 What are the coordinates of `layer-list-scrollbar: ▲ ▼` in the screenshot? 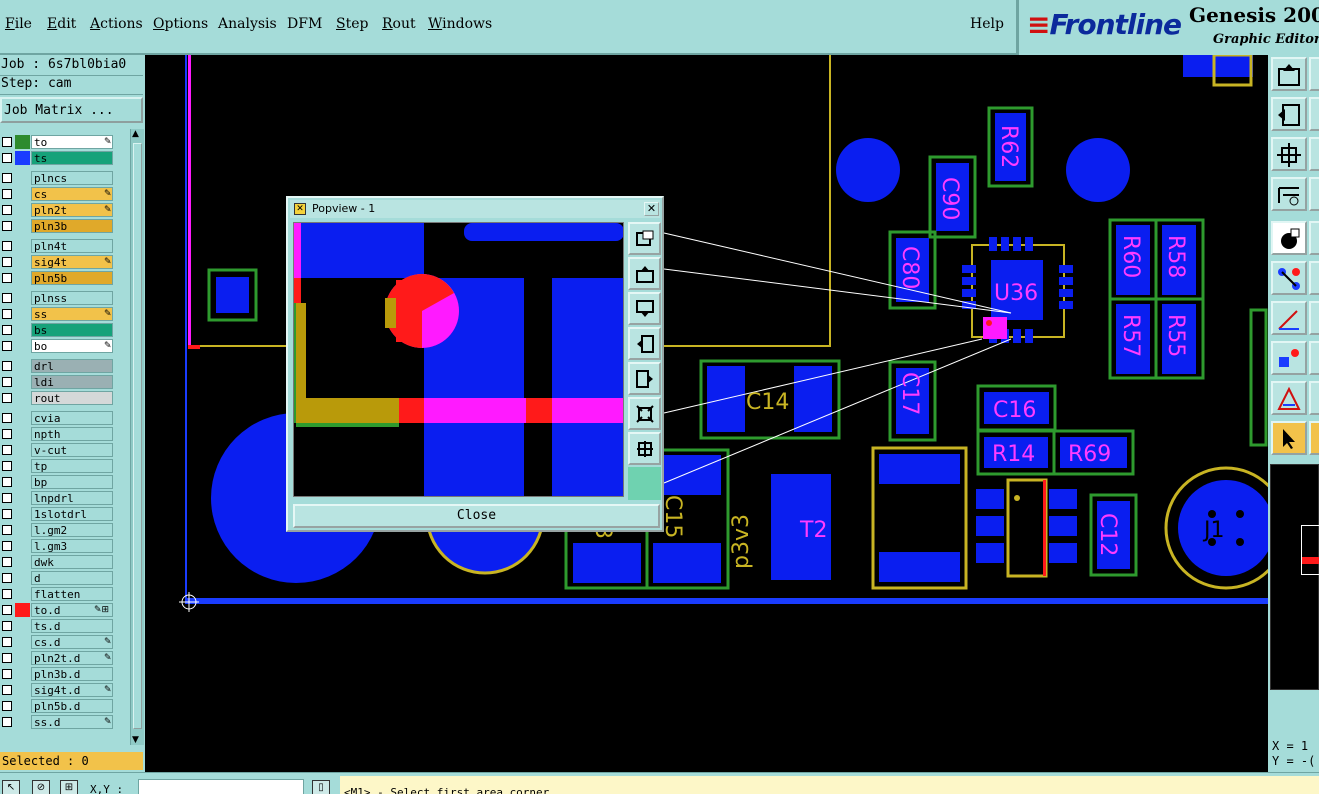 It's located at (137, 437).